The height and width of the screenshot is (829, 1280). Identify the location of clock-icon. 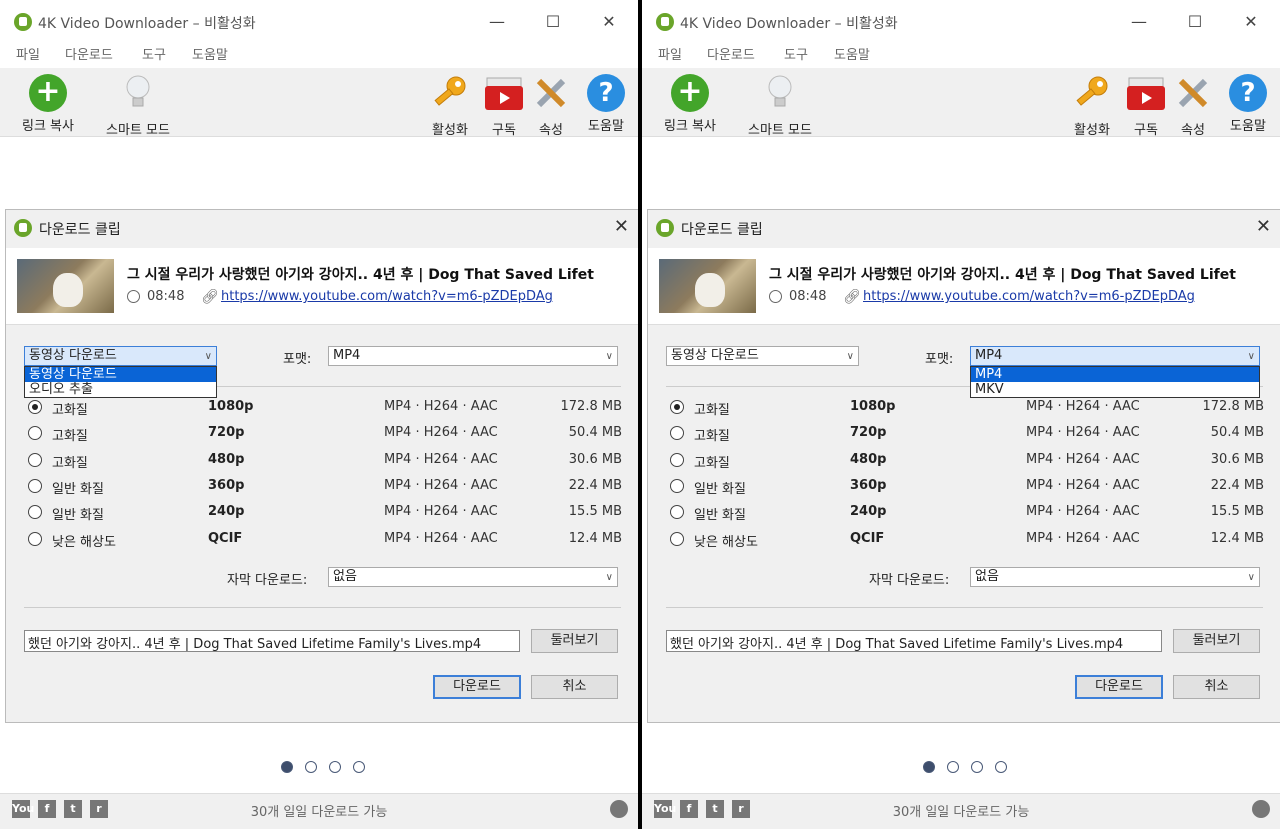
(775, 296).